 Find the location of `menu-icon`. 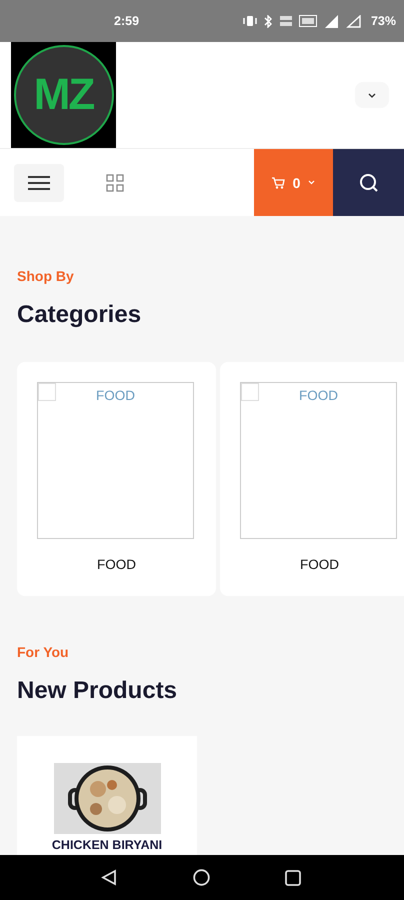

menu-icon is located at coordinates (39, 183).